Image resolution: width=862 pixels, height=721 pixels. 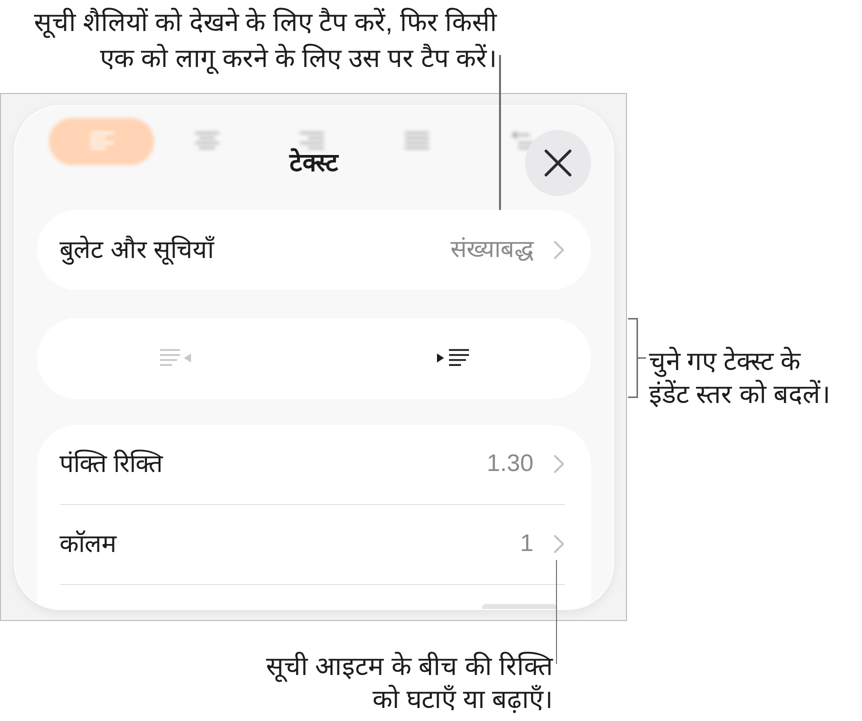 What do you see at coordinates (527, 544) in the screenshot?
I see `row-value: 1` at bounding box center [527, 544].